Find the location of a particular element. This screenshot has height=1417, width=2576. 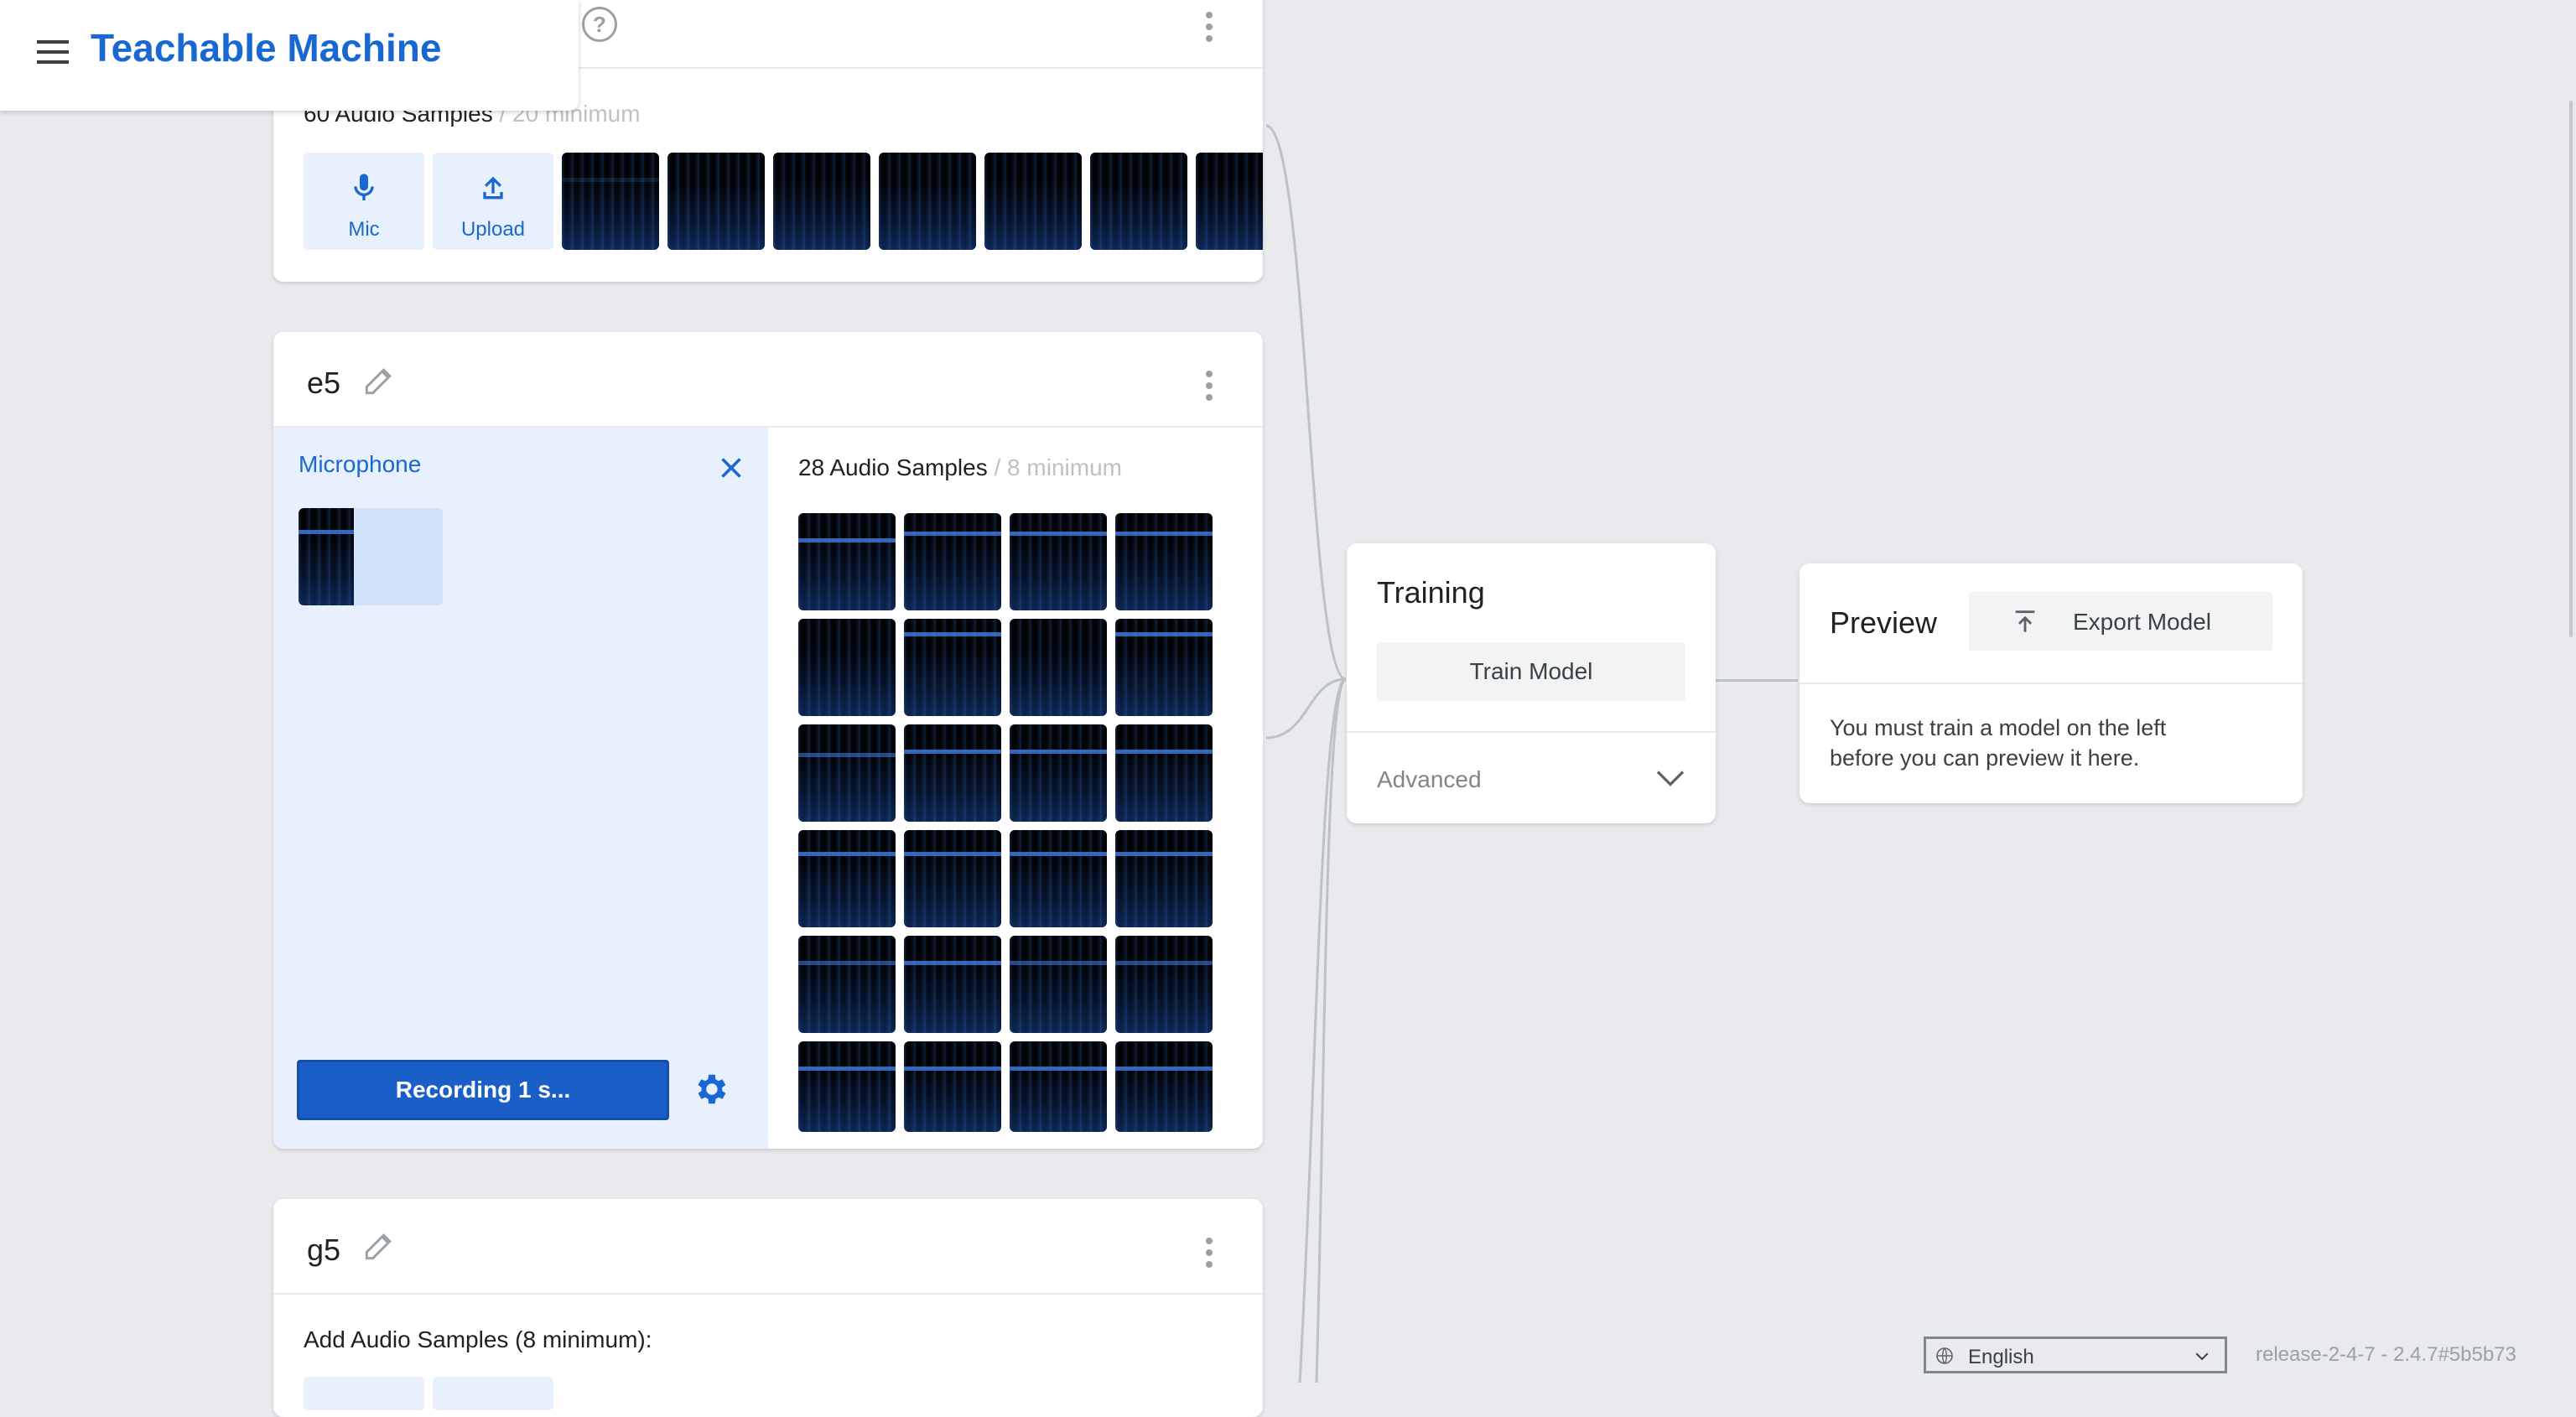

help-icon: ? is located at coordinates (599, 24).